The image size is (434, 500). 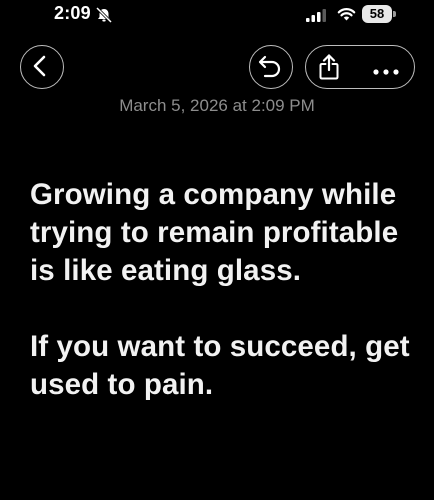 I want to click on status-bar: 2:09 58, so click(x=217, y=17).